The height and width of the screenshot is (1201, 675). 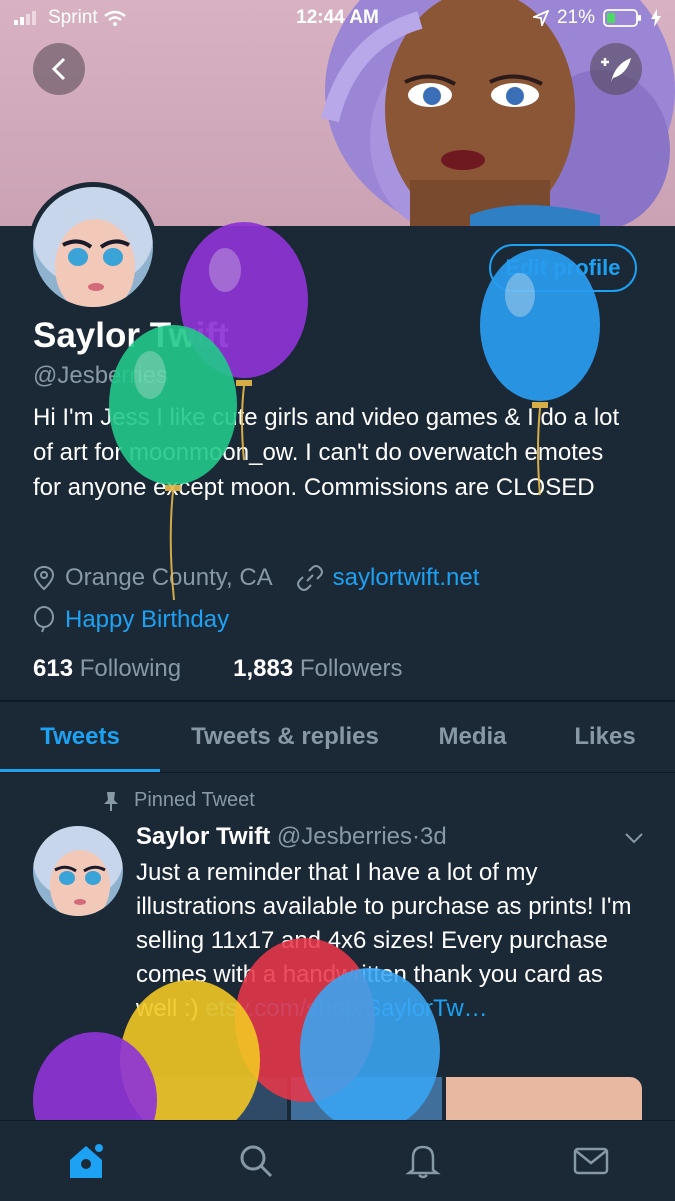 I want to click on search-icon, so click(x=256, y=1161).